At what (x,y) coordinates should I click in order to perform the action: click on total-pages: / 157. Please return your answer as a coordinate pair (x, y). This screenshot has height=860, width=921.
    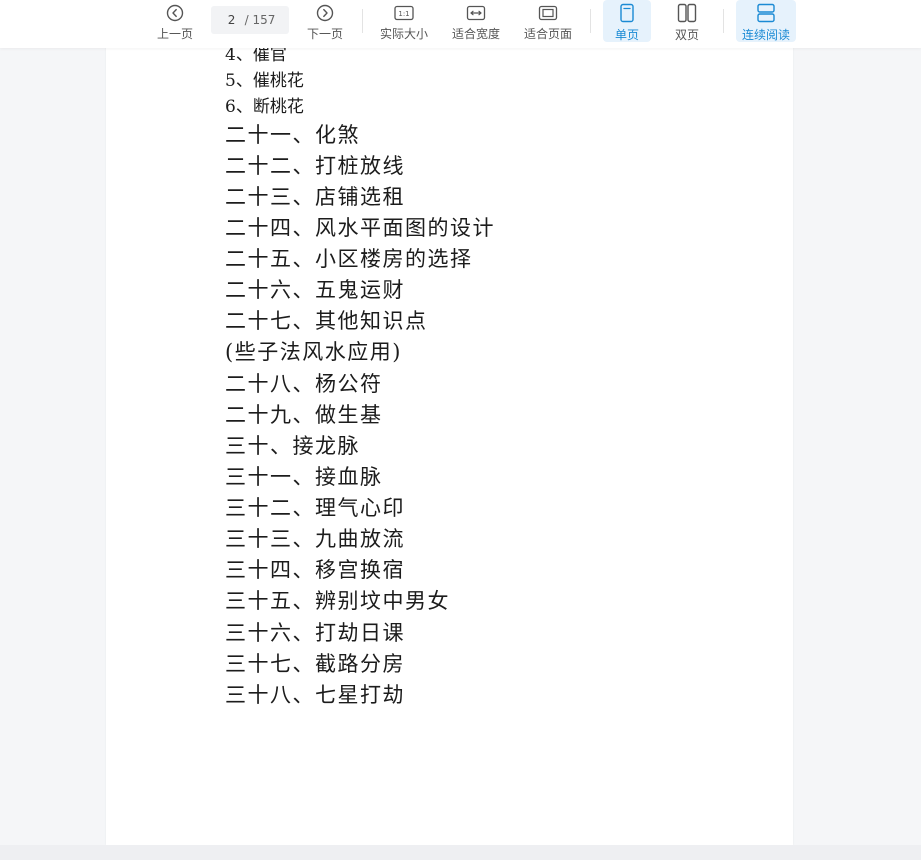
    Looking at the image, I should click on (260, 20).